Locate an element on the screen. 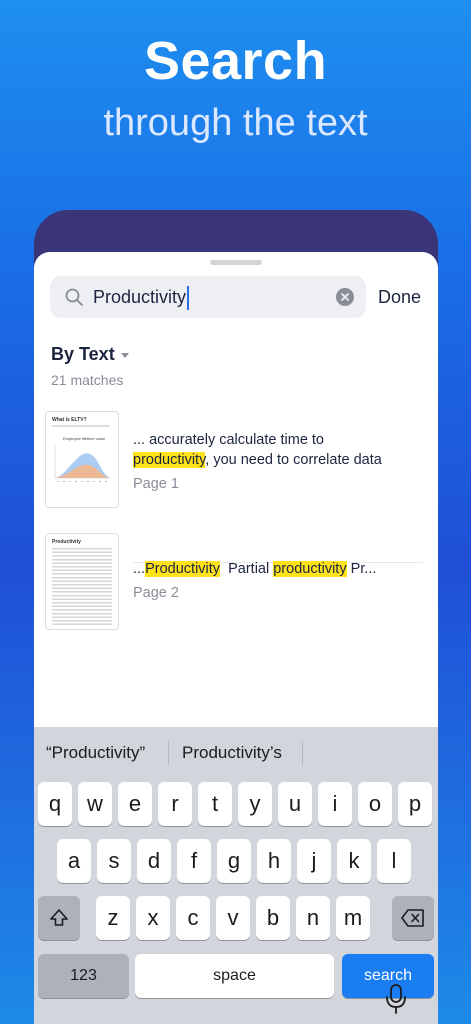 This screenshot has width=471, height=1024. key-i: i is located at coordinates (335, 804).